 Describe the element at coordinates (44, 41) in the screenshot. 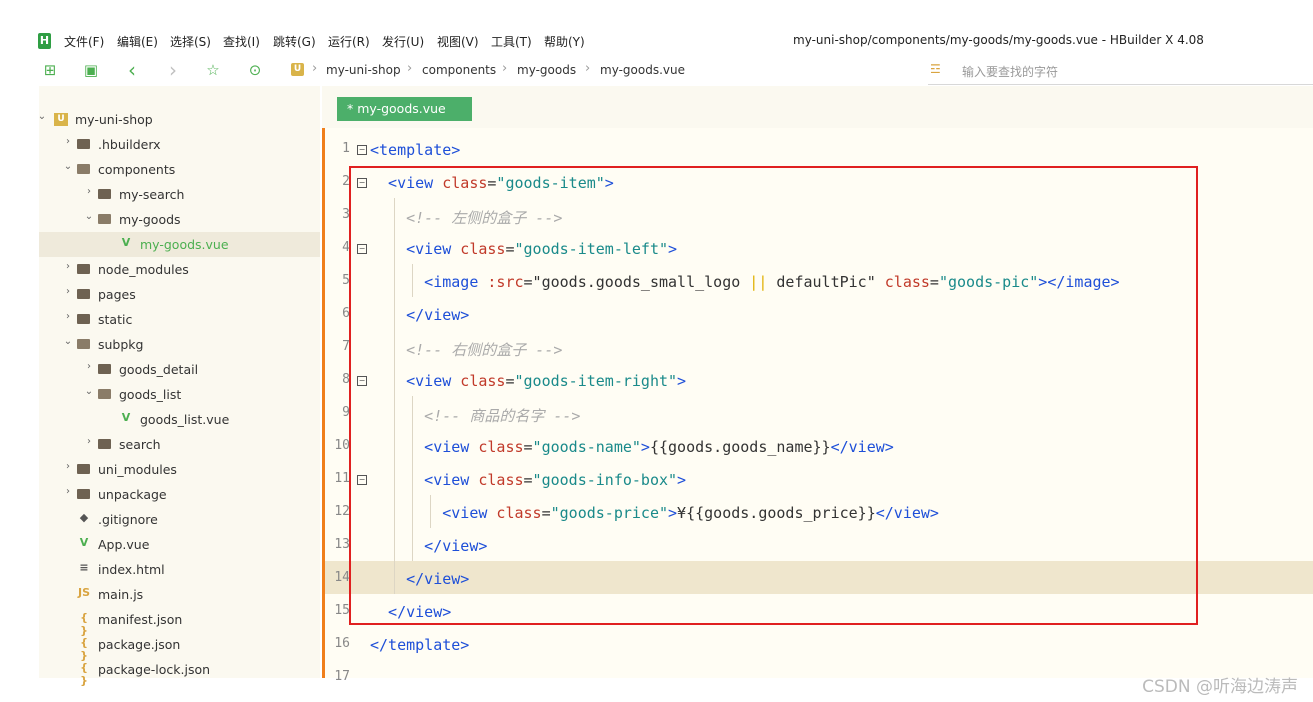

I see `hbuilder-logo: H` at that location.